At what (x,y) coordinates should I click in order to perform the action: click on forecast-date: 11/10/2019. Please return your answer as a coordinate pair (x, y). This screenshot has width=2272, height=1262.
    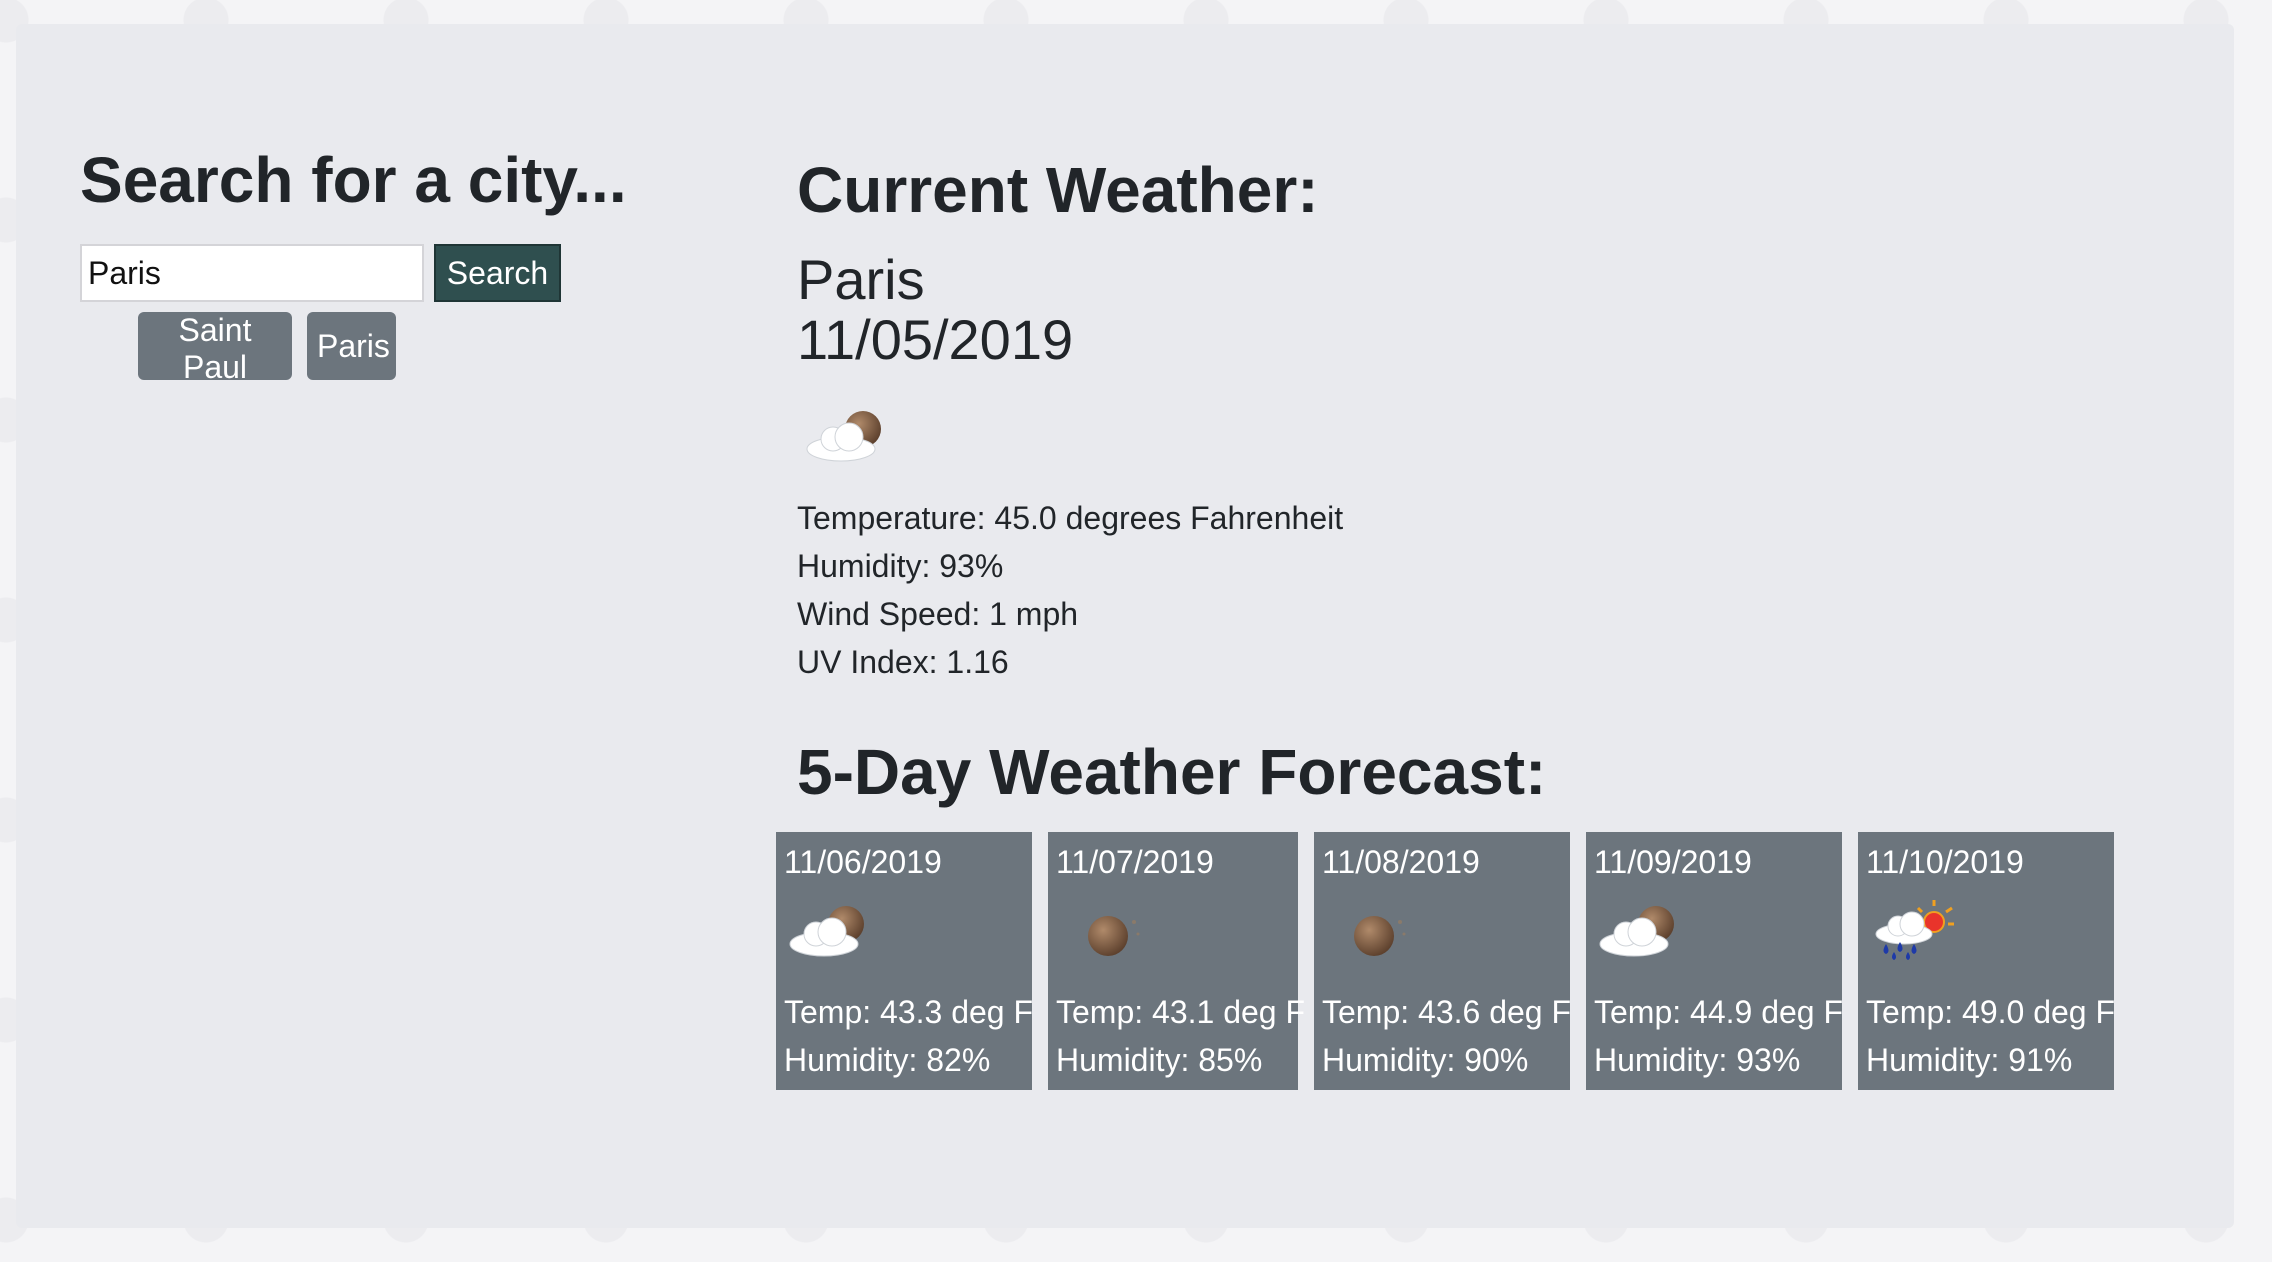
    Looking at the image, I should click on (1945, 862).